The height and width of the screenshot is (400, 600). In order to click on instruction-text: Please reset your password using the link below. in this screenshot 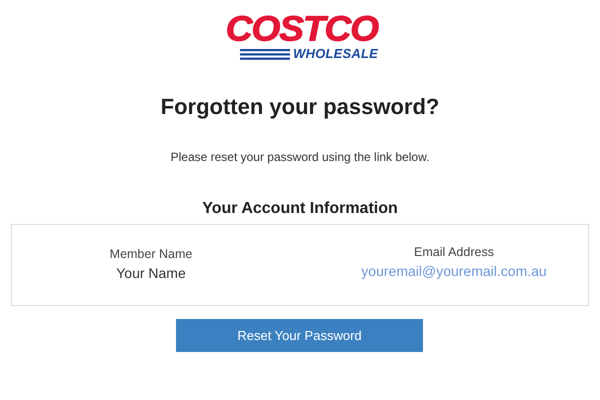, I will do `click(300, 157)`.